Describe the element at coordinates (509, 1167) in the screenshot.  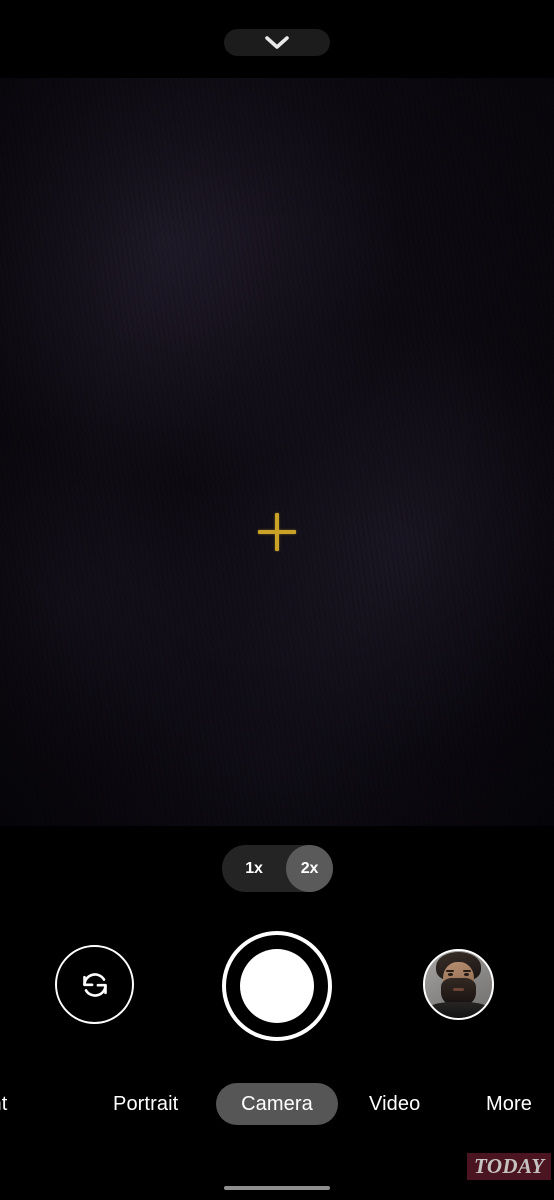
I see `today-watermark: TODAY` at that location.